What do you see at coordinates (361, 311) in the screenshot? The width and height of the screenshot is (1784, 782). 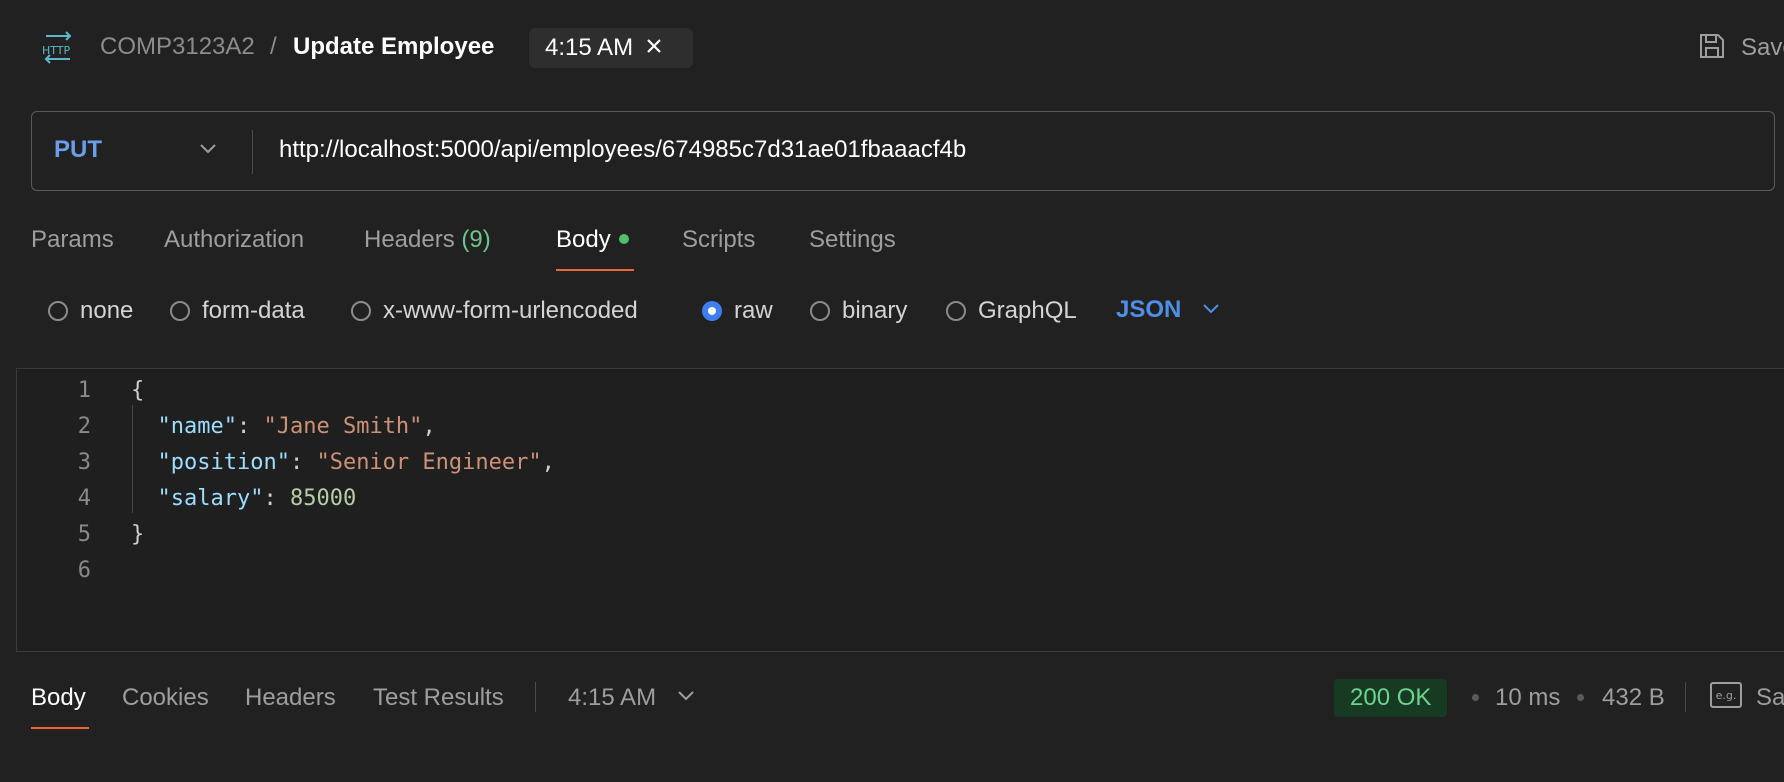 I see `radio-urlencoded` at bounding box center [361, 311].